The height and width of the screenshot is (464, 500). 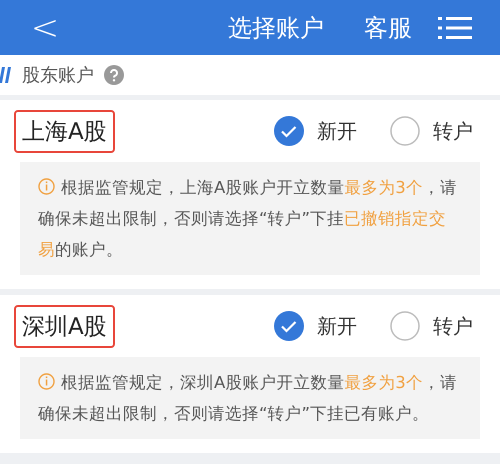 What do you see at coordinates (276, 28) in the screenshot?
I see `page-title: 选择账户` at bounding box center [276, 28].